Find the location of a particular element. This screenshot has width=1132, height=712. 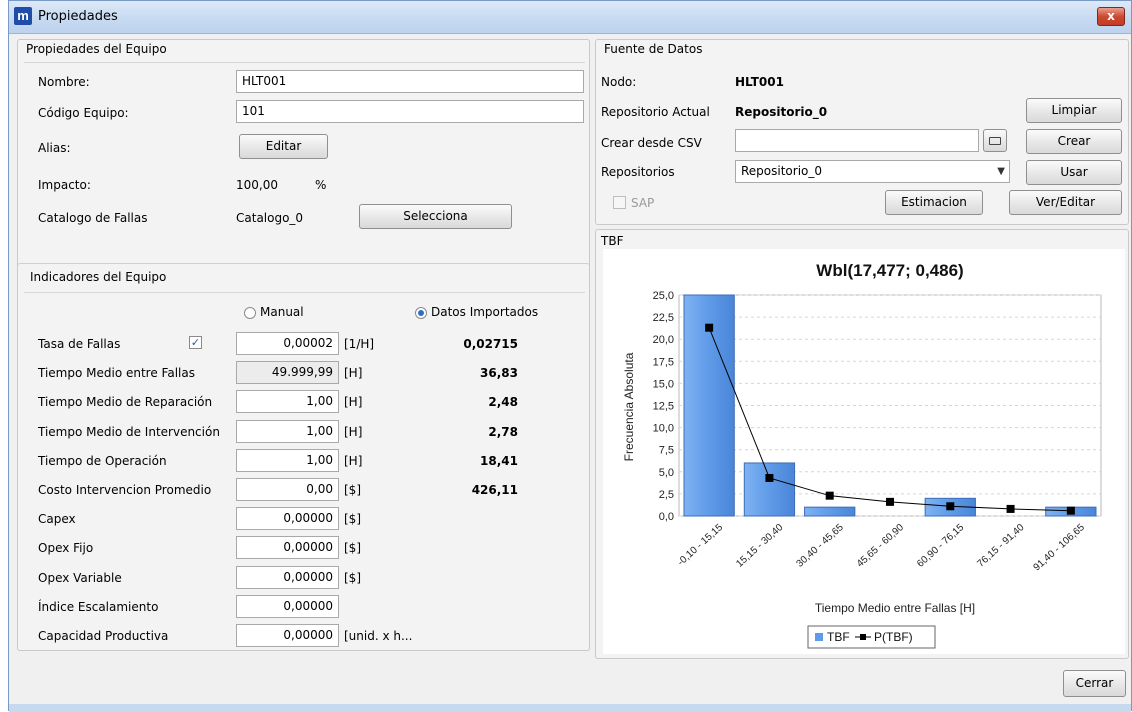

repo-actual-label: Repositorio Actual is located at coordinates (655, 112).